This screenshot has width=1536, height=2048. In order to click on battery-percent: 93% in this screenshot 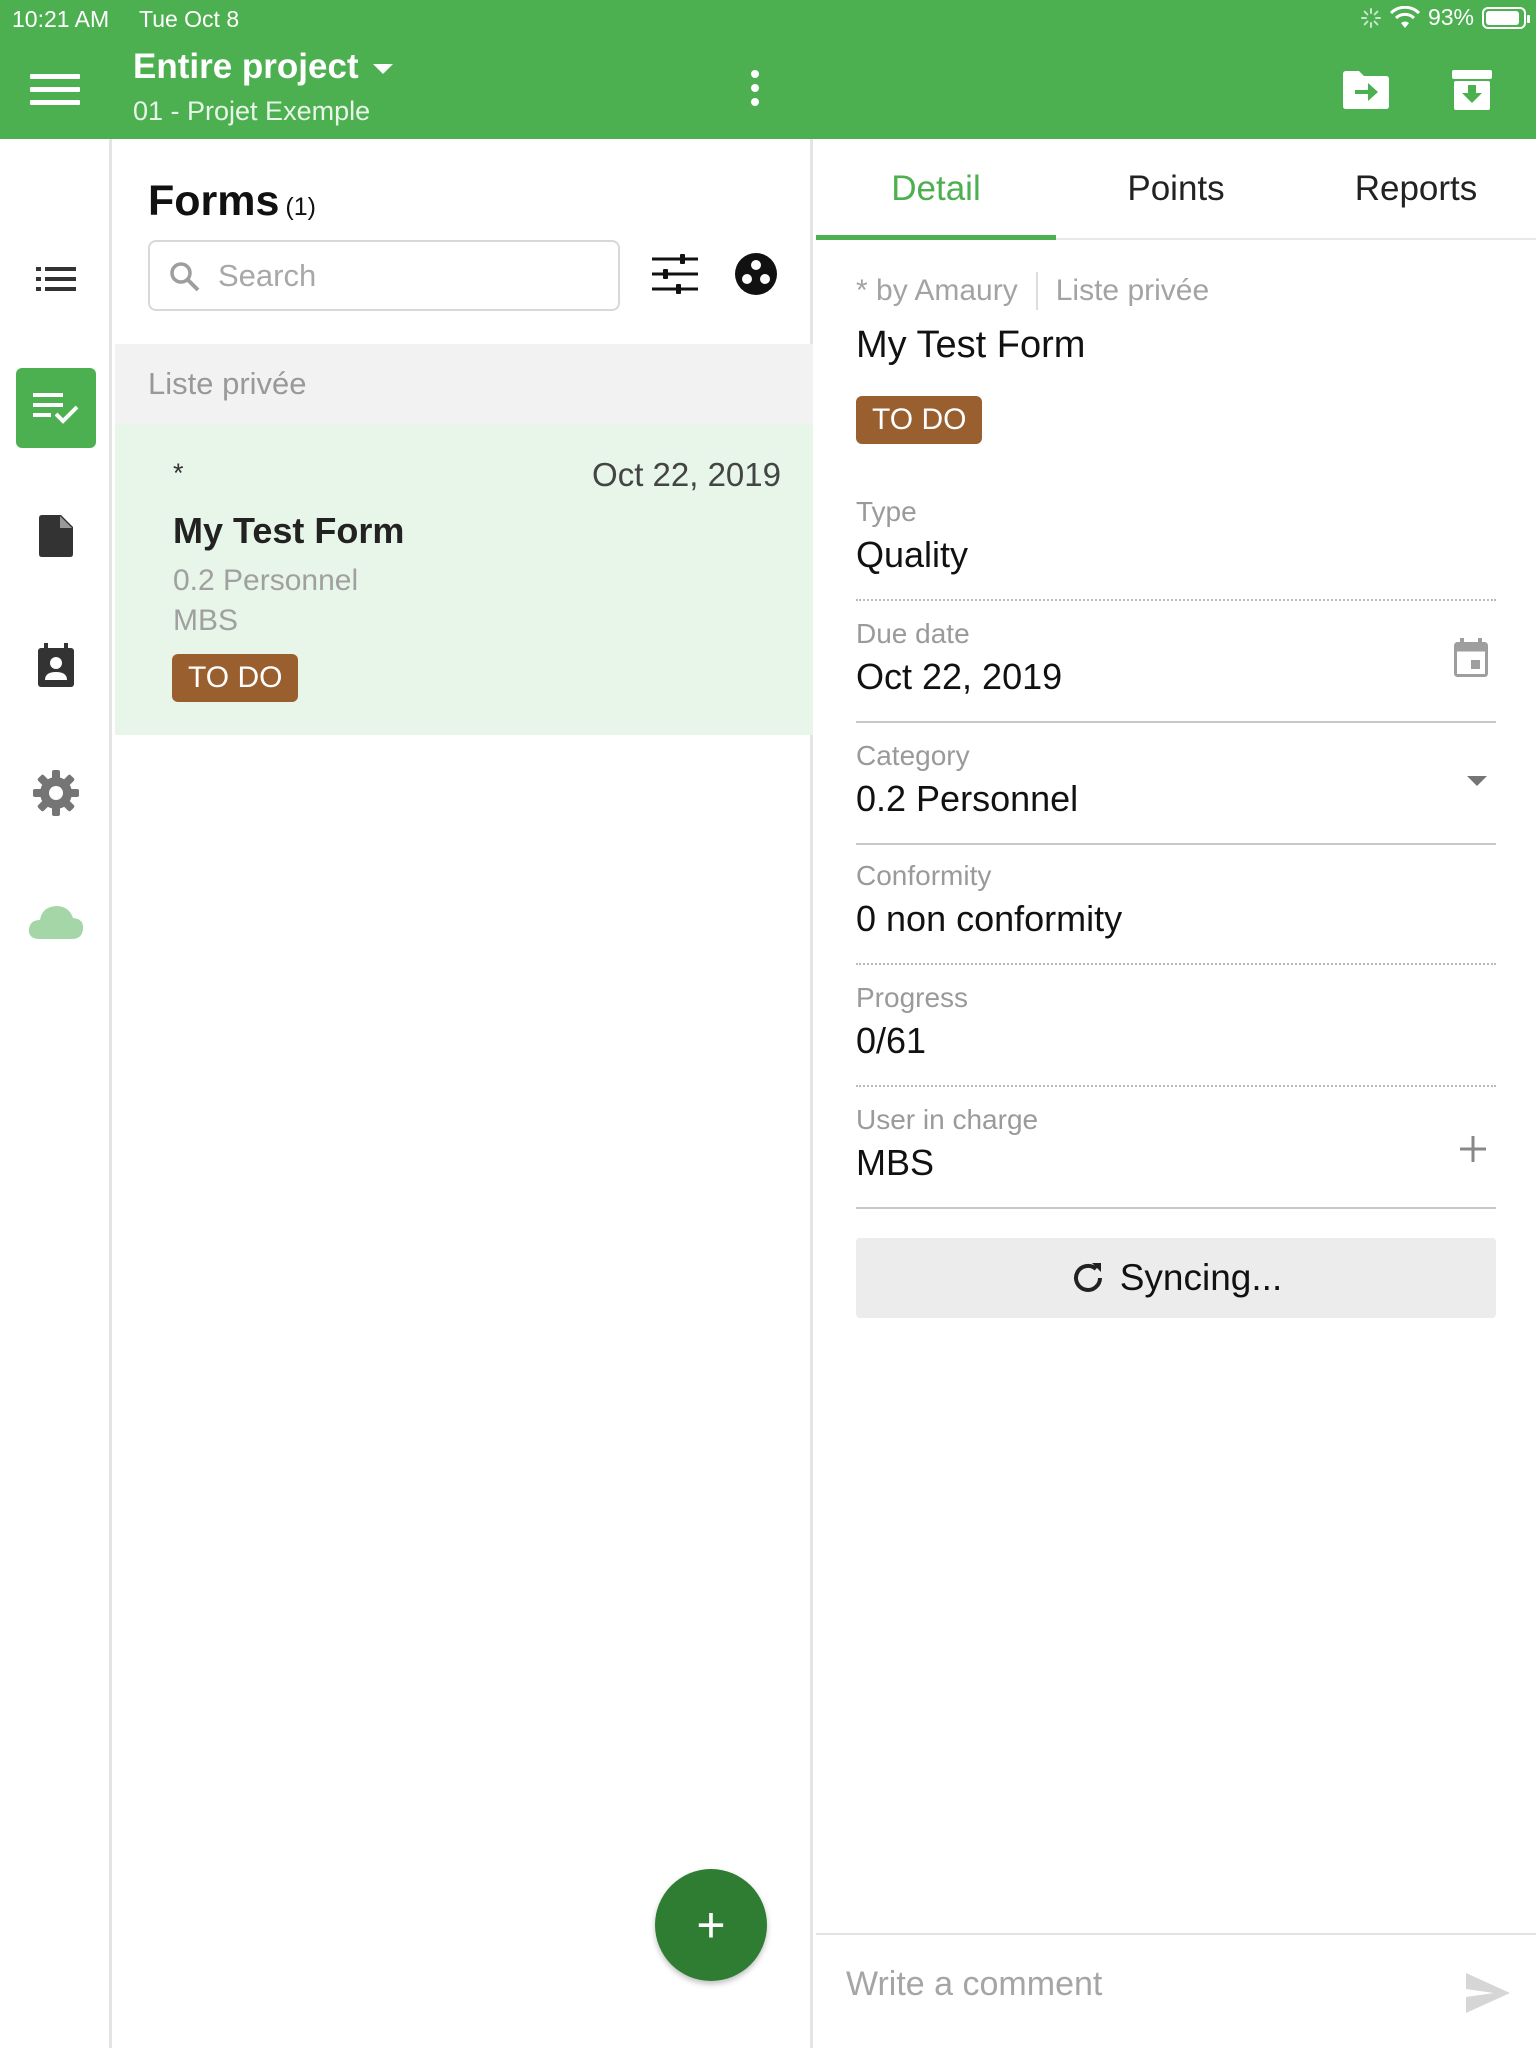, I will do `click(1450, 17)`.